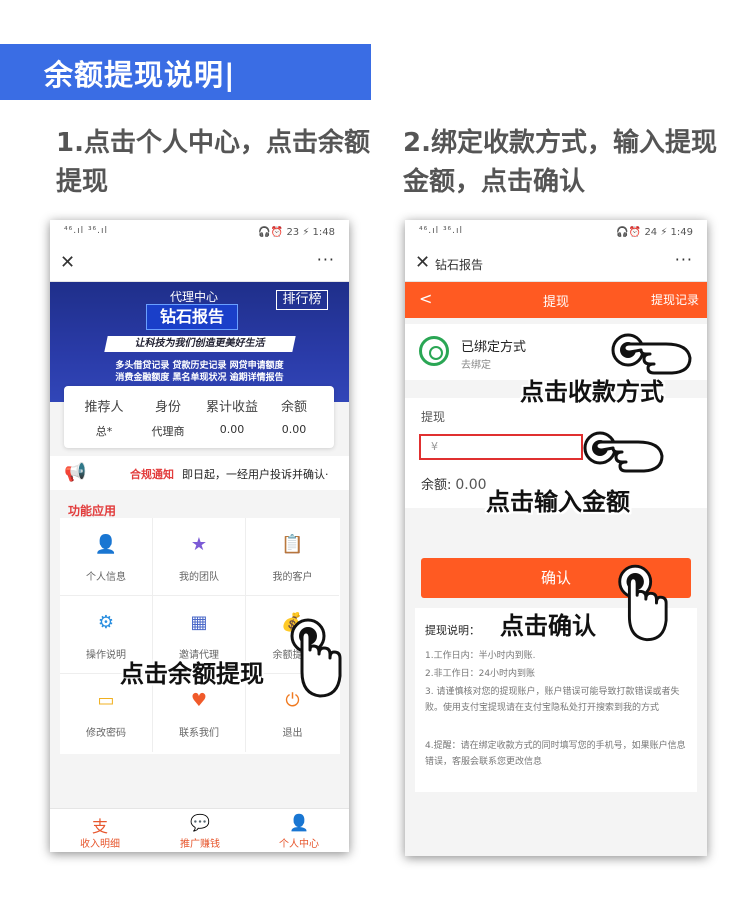  Describe the element at coordinates (100, 844) in the screenshot. I see `tab-label: 收入明细` at that location.